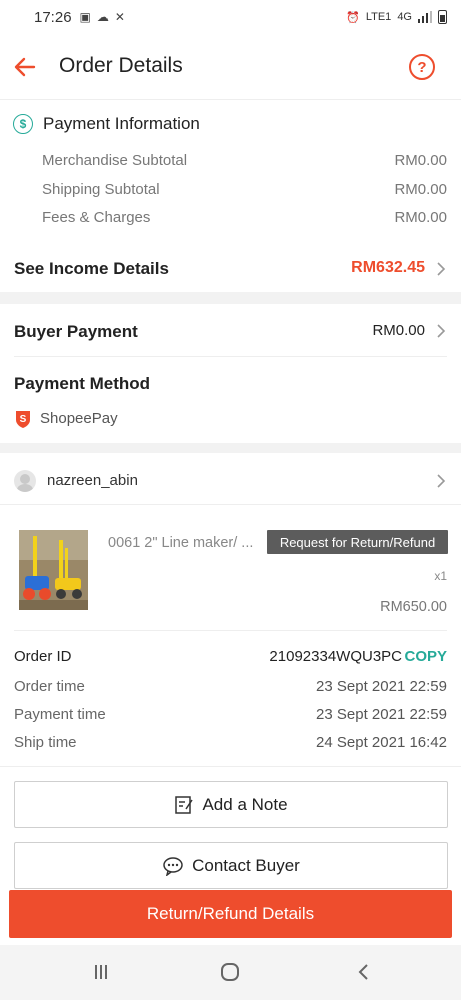 The height and width of the screenshot is (1000, 461). Describe the element at coordinates (92, 480) in the screenshot. I see `buyer-username: nazreen_abin` at that location.